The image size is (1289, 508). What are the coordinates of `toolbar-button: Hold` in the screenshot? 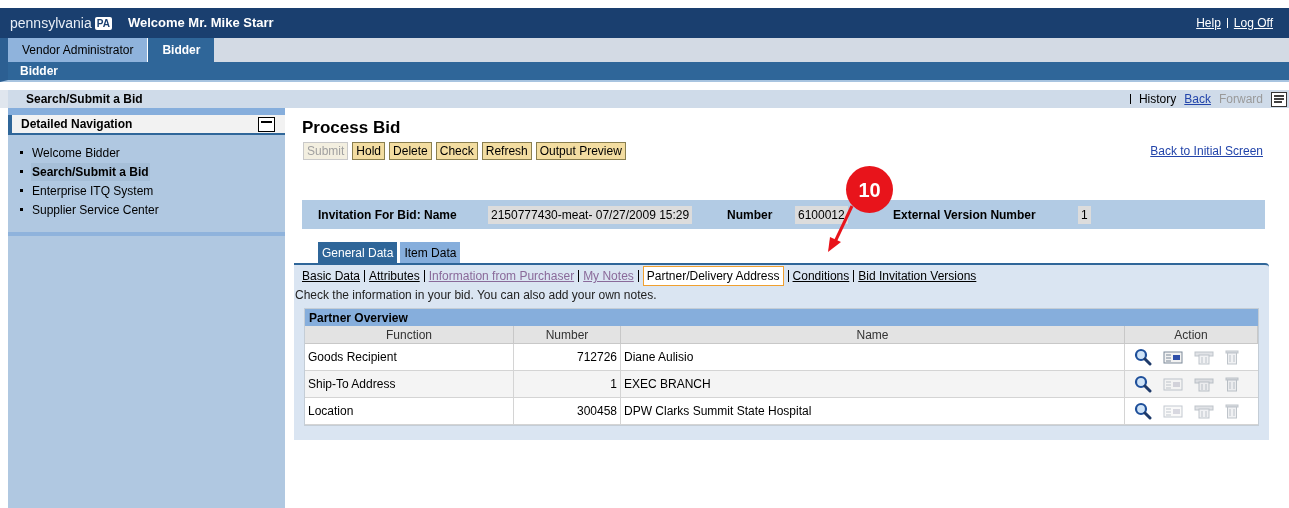 It's located at (369, 151).